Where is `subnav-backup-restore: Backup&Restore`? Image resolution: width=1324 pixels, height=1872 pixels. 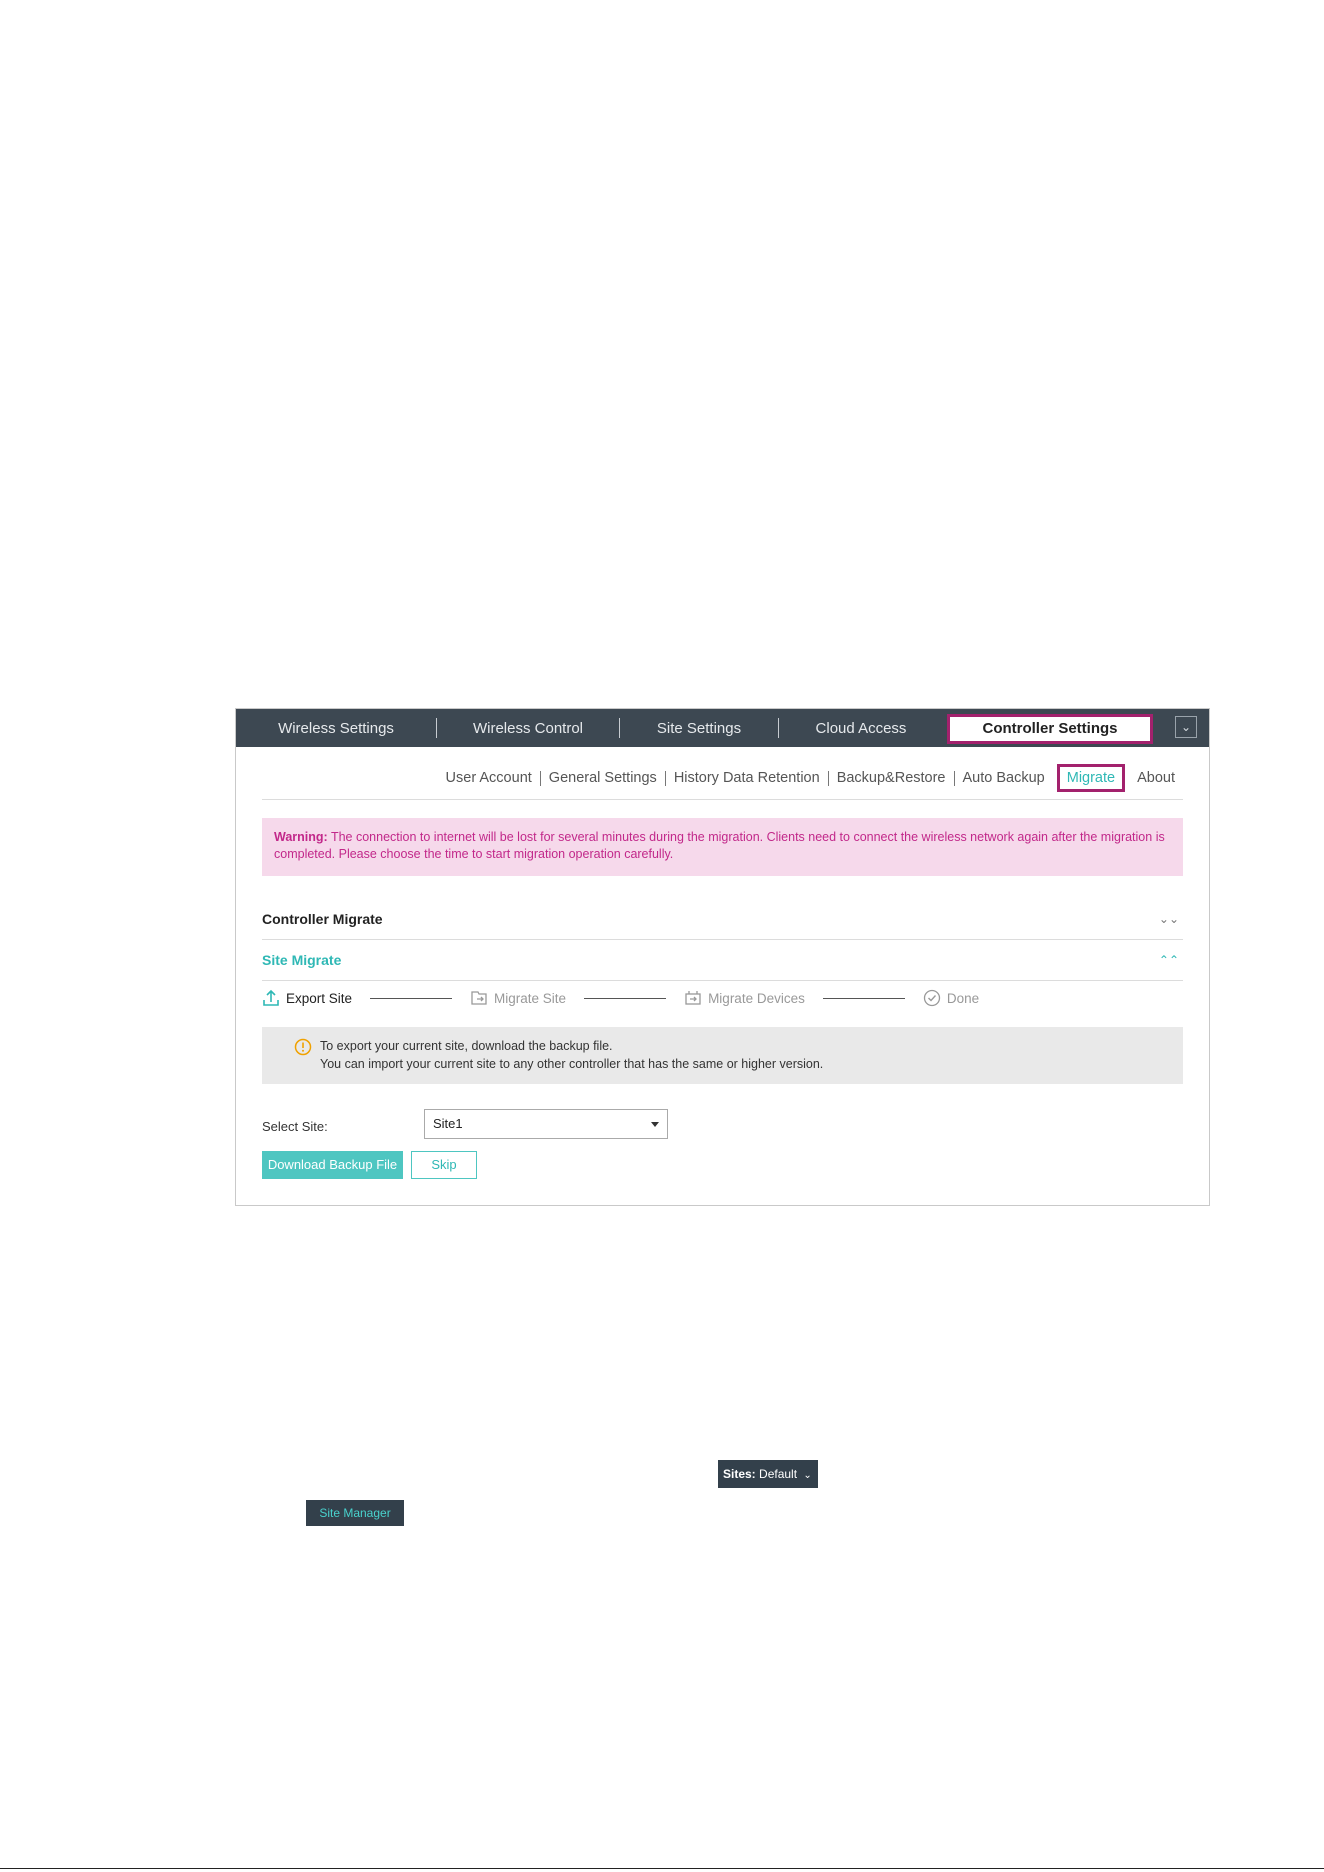 subnav-backup-restore: Backup&Restore is located at coordinates (891, 778).